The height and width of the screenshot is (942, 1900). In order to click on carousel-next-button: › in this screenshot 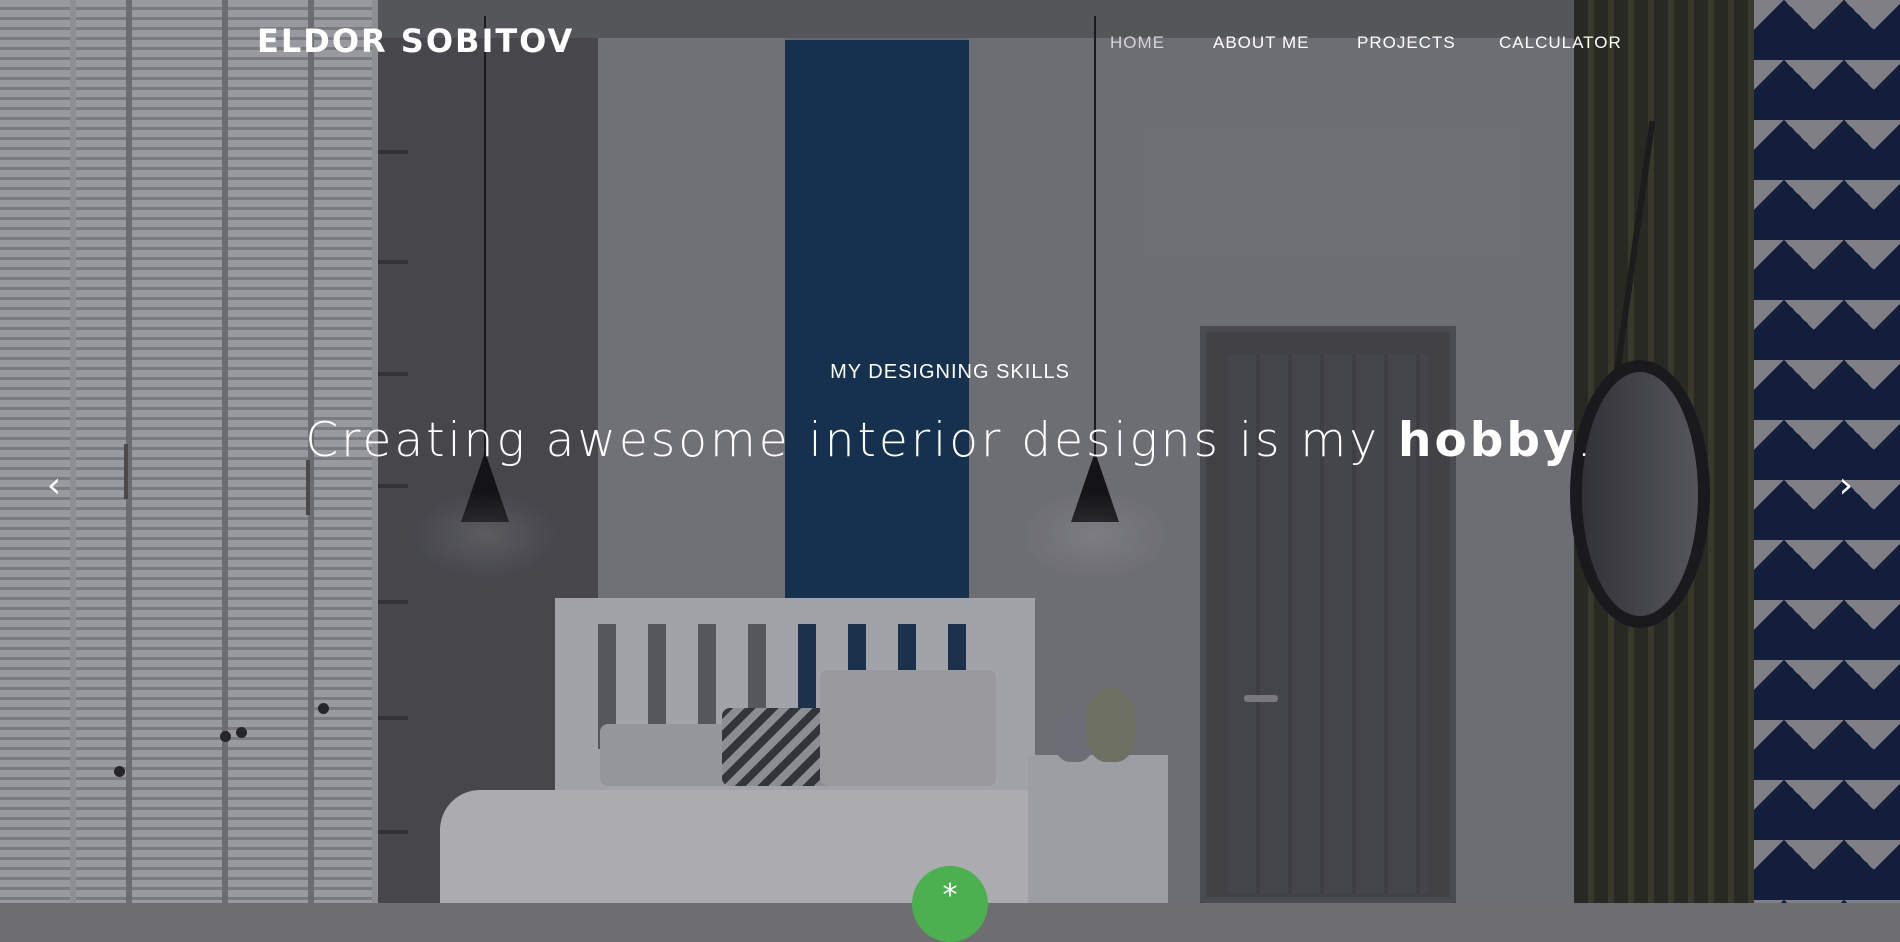, I will do `click(1846, 486)`.